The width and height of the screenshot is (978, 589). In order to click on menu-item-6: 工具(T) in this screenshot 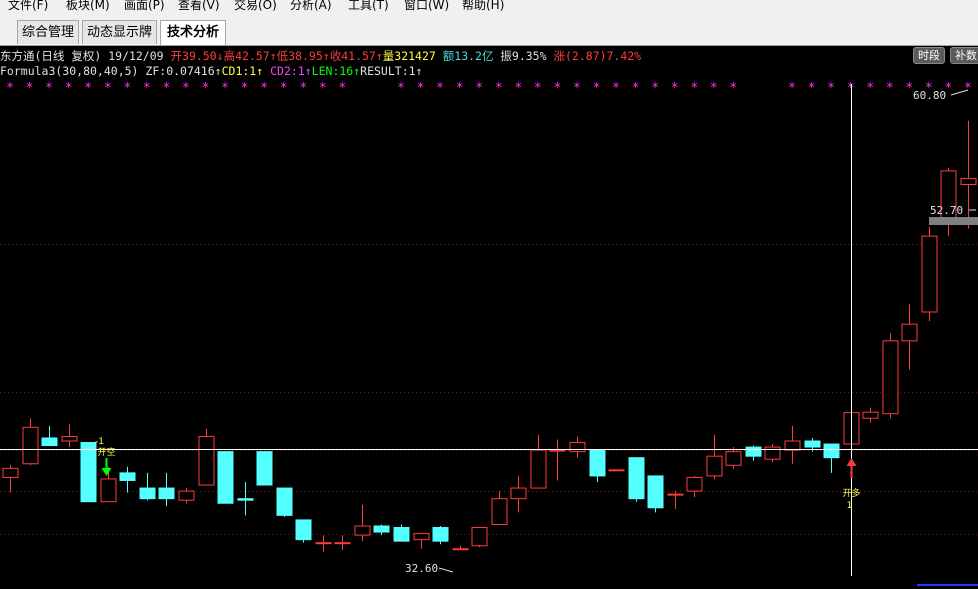, I will do `click(368, 6)`.